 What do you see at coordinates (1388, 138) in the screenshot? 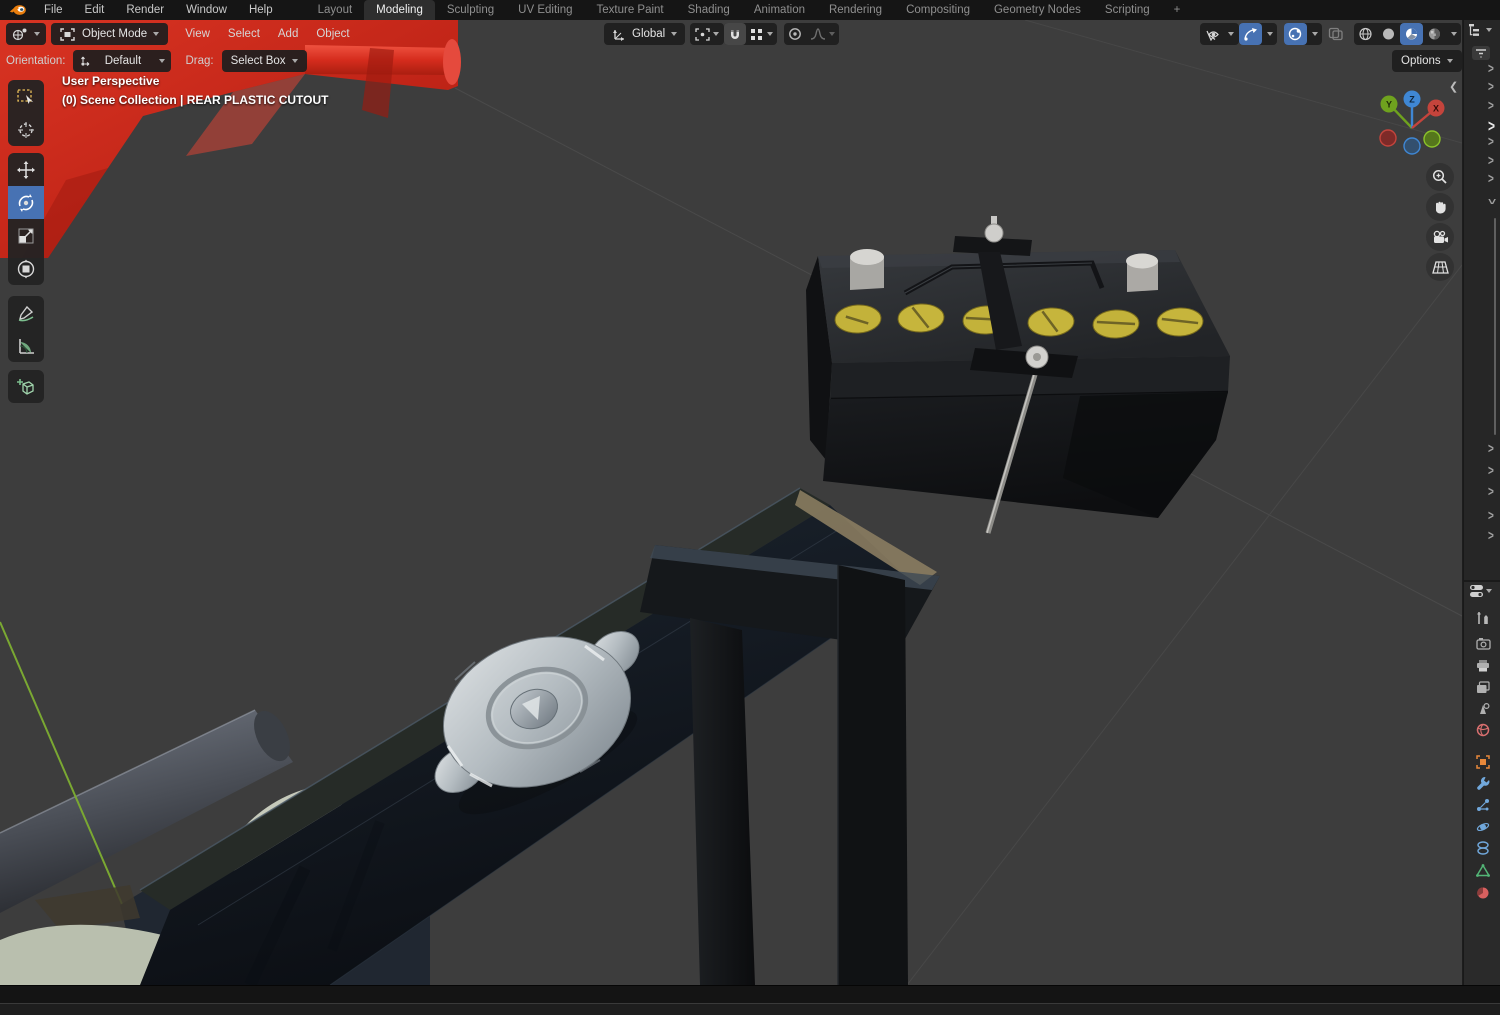
I see `axis-x-negative` at bounding box center [1388, 138].